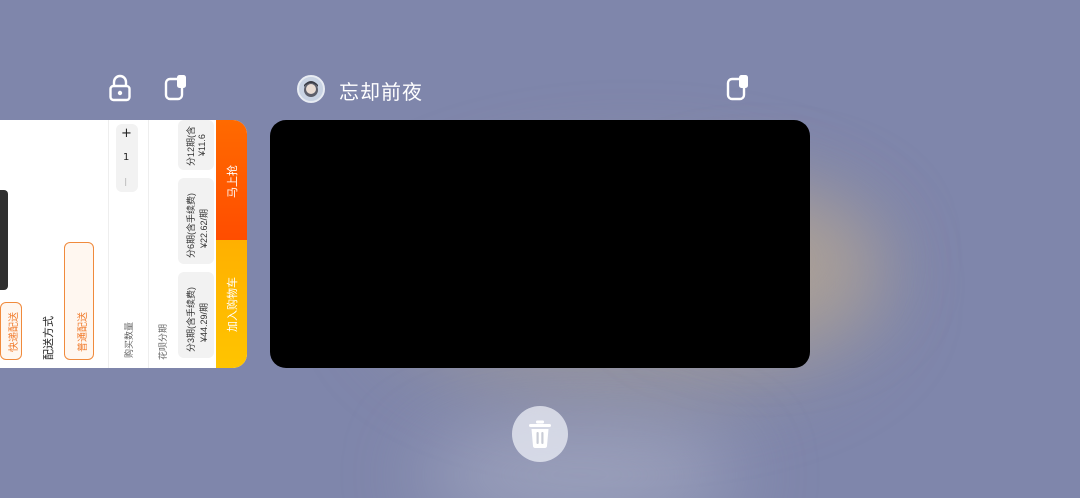 The width and height of the screenshot is (1080, 498). Describe the element at coordinates (14, 332) in the screenshot. I see `express-delivery-label: 快递配送` at that location.